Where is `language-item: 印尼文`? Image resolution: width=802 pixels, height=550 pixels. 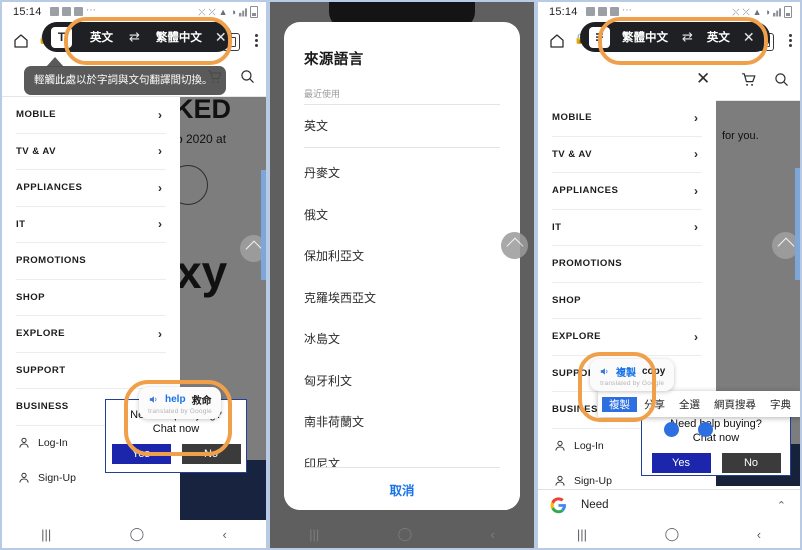
language-item: 印尼文 is located at coordinates (402, 455).